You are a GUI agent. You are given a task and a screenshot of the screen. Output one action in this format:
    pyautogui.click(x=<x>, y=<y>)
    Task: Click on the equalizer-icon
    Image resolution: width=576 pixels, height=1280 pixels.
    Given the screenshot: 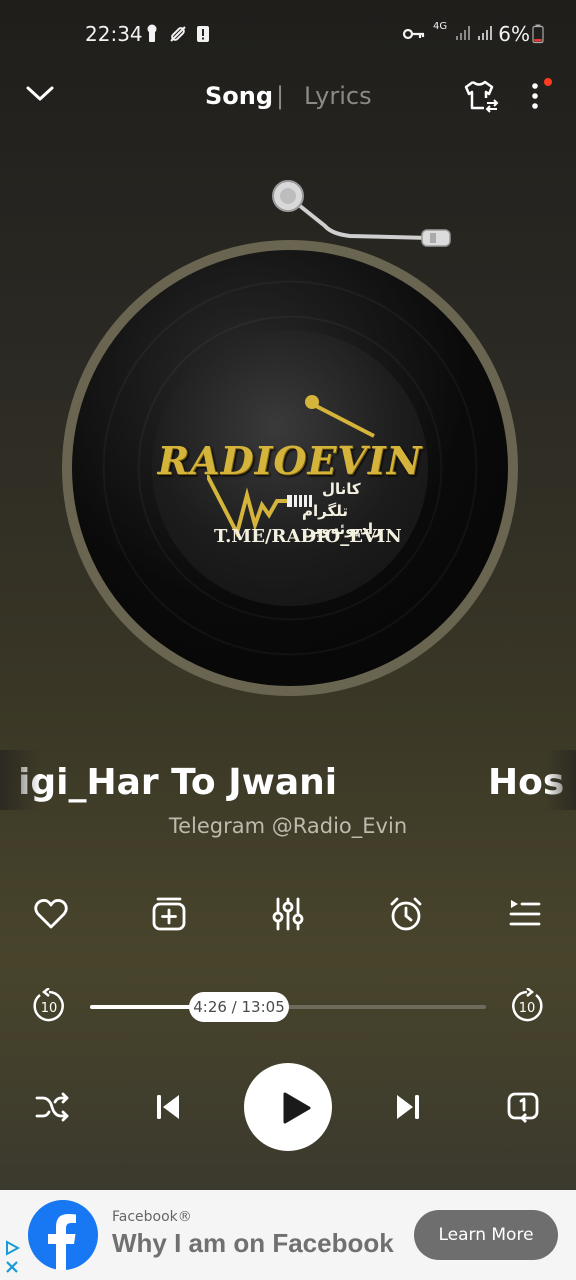 What is the action you would take?
    pyautogui.click(x=288, y=914)
    